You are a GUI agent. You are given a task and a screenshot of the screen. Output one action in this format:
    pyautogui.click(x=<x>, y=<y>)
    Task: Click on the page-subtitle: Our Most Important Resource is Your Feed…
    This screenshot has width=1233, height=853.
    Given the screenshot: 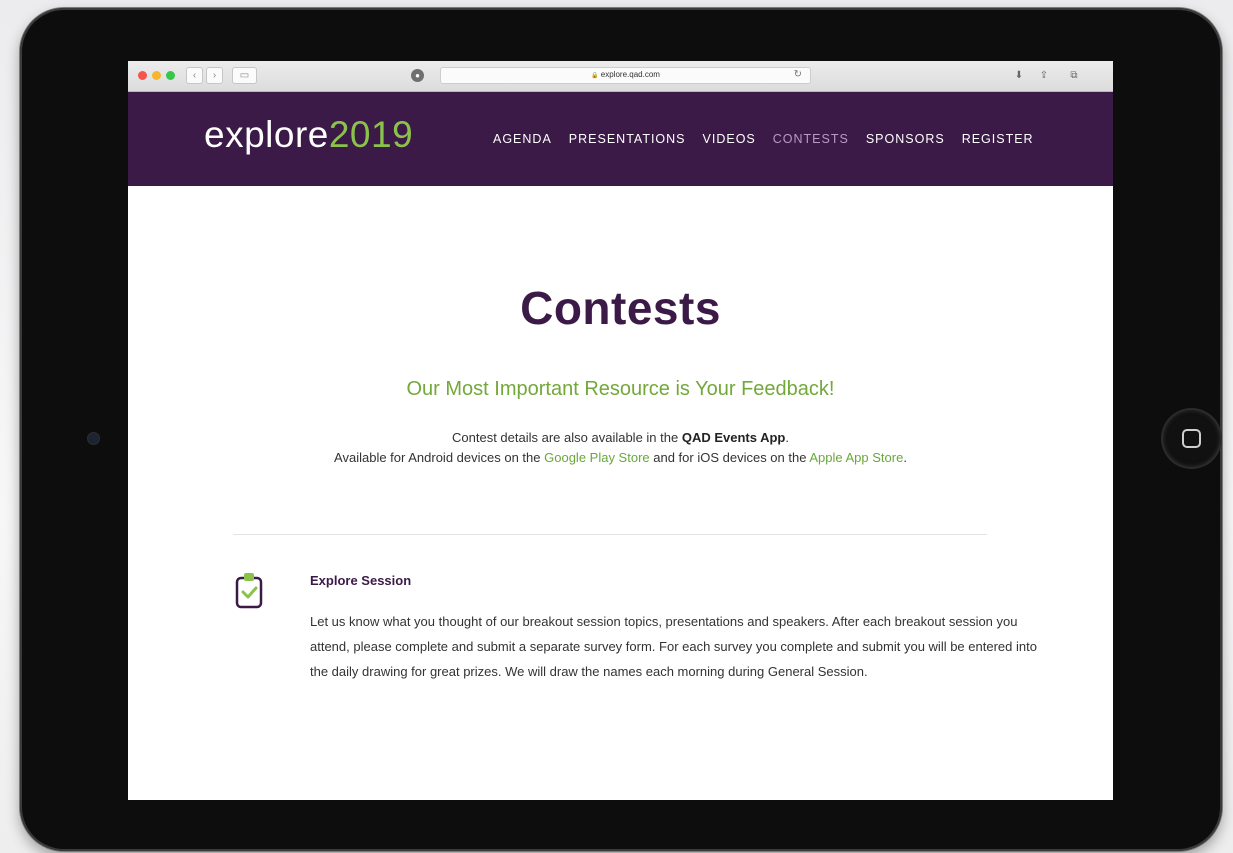 What is the action you would take?
    pyautogui.click(x=620, y=389)
    